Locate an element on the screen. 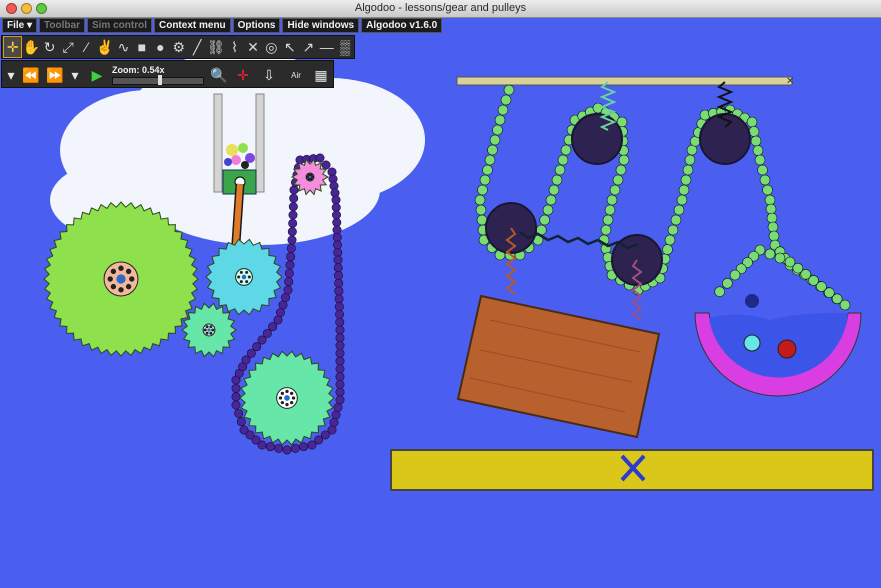  redo-icon: ⏩ is located at coordinates (55, 75).